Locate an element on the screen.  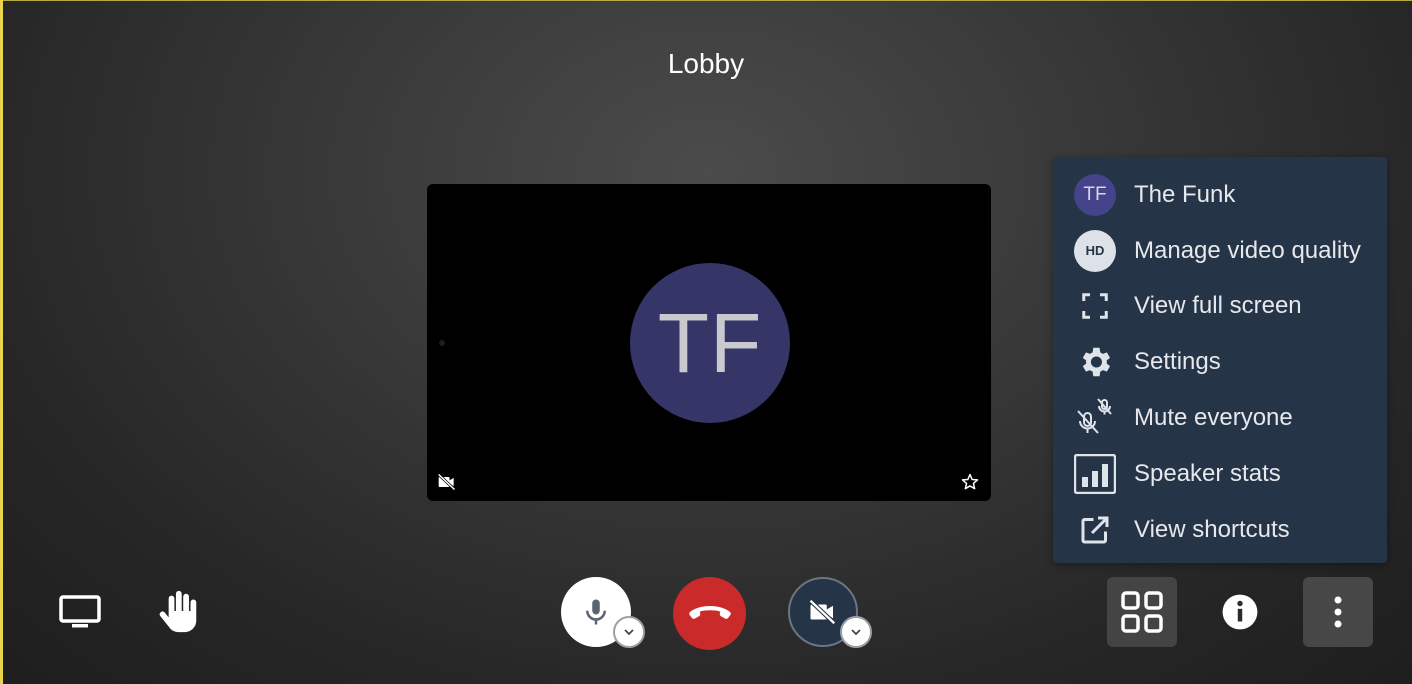
bar-chart-icon is located at coordinates (1095, 474).